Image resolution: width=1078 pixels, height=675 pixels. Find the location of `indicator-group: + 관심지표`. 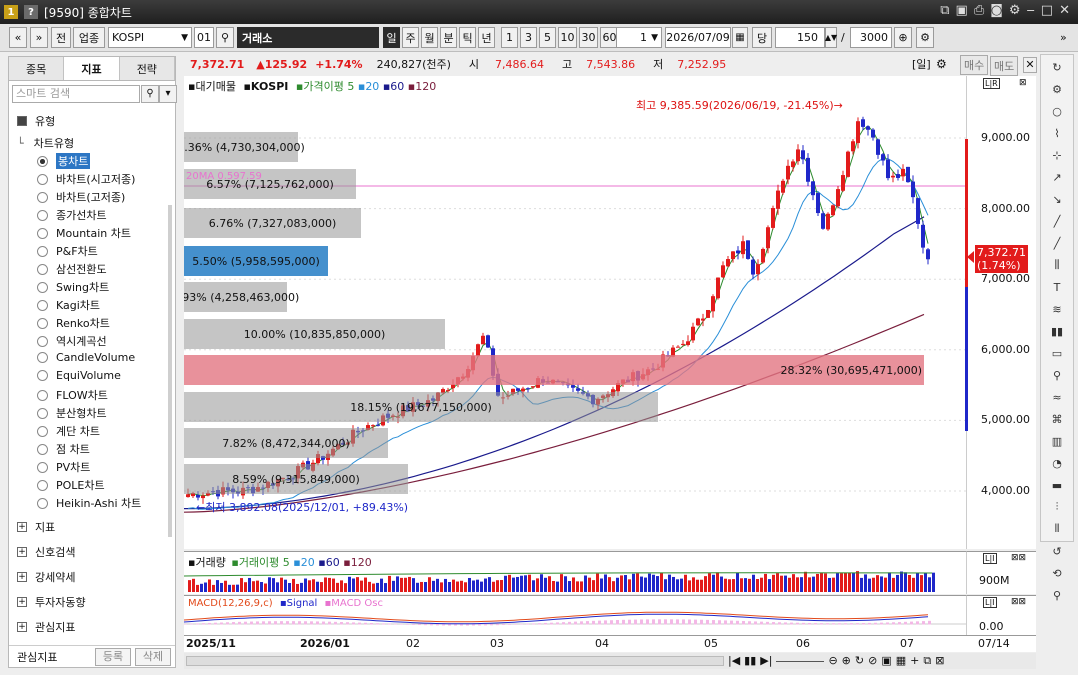

indicator-group: + 관심지표 is located at coordinates (46, 627).